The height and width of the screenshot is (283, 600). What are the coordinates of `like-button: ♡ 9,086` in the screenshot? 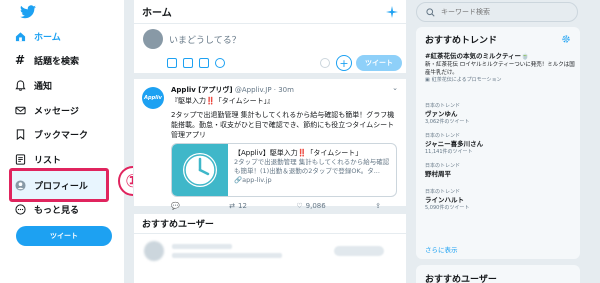 It's located at (310, 206).